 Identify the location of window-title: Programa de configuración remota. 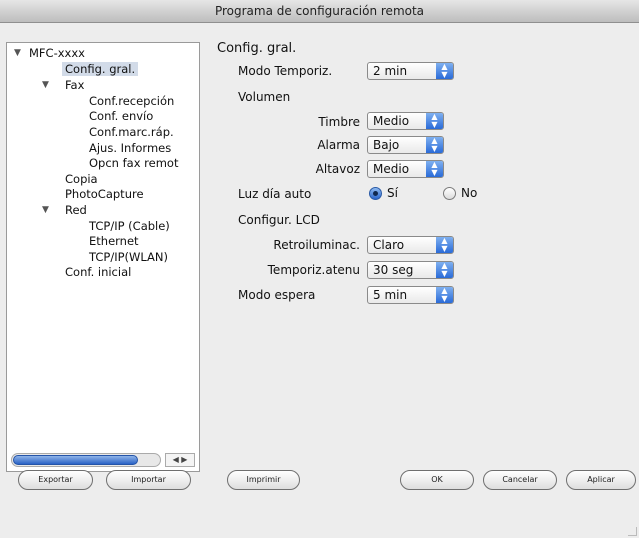
(319, 11).